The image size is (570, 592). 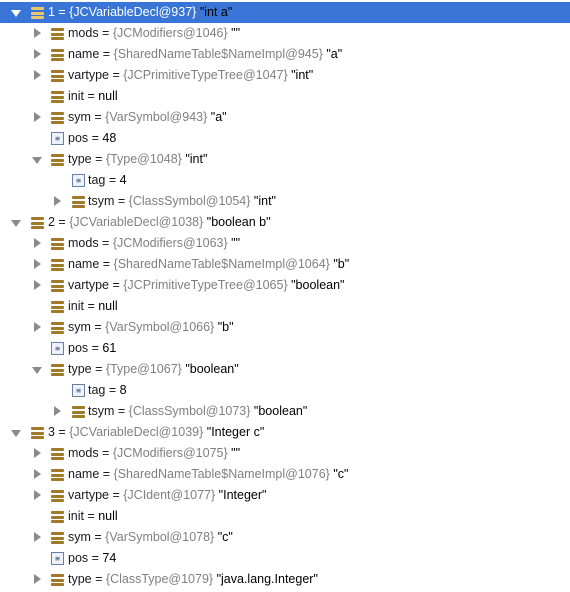 I want to click on tree-node-sym: sym = {VarSymbol@943} "a", so click(x=285, y=117).